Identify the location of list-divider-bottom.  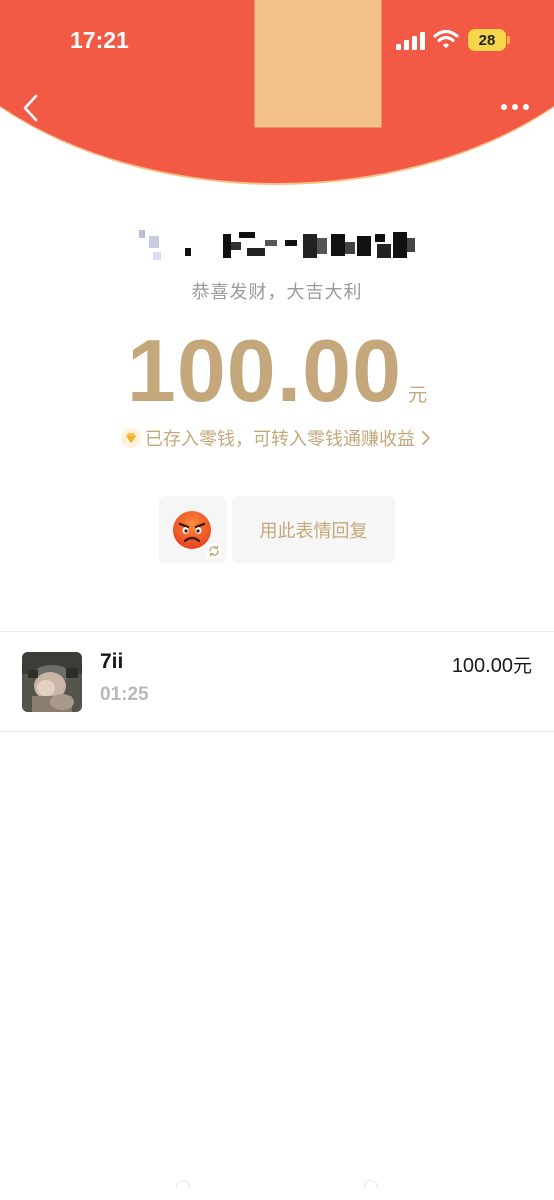
(277, 731).